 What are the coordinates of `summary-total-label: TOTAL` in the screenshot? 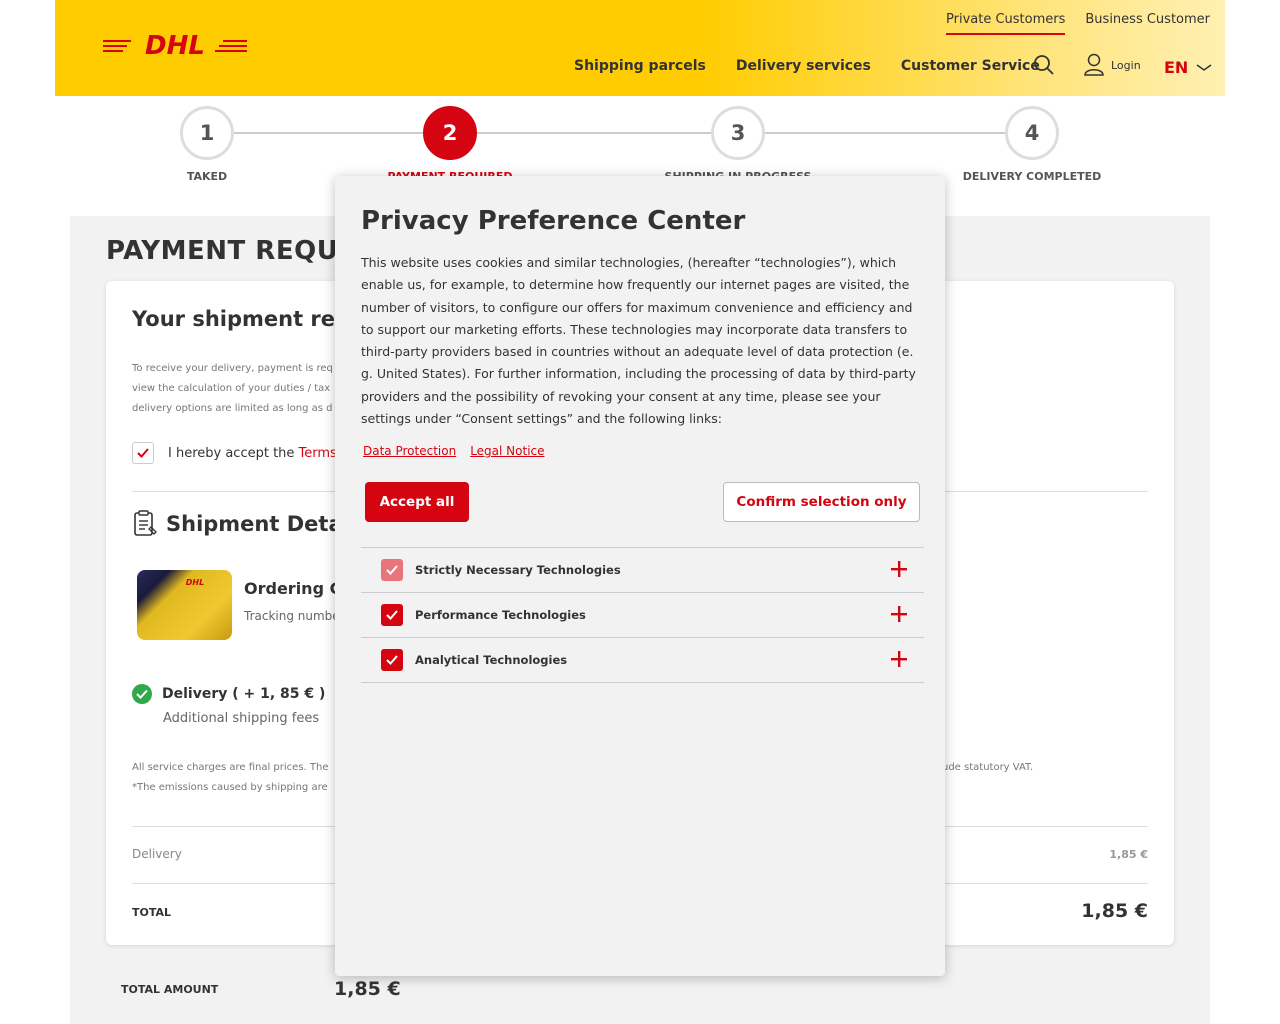 It's located at (152, 912).